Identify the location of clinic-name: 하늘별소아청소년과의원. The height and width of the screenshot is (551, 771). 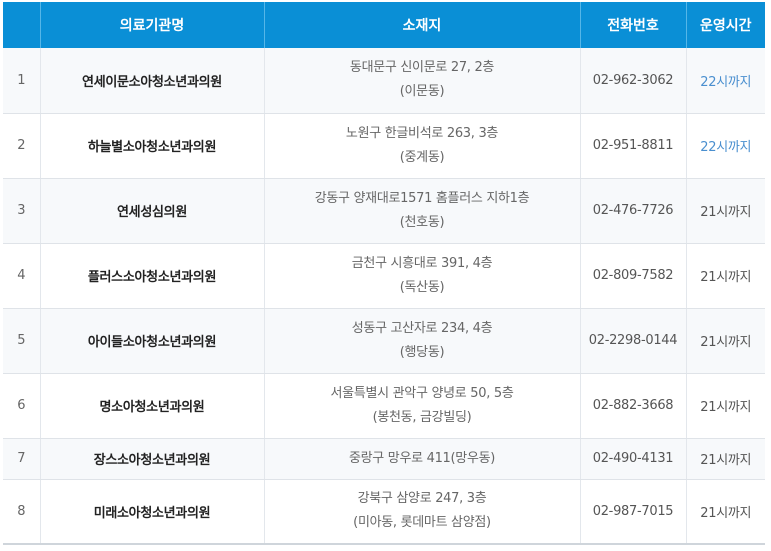
(152, 146).